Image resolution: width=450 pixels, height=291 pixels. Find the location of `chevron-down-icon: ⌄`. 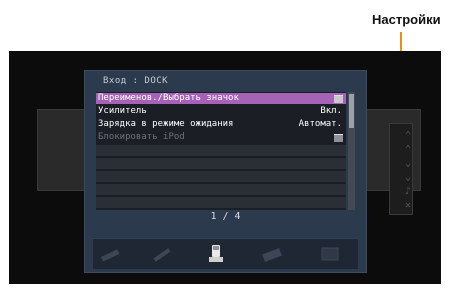

chevron-down-icon: ⌄ is located at coordinates (408, 163).